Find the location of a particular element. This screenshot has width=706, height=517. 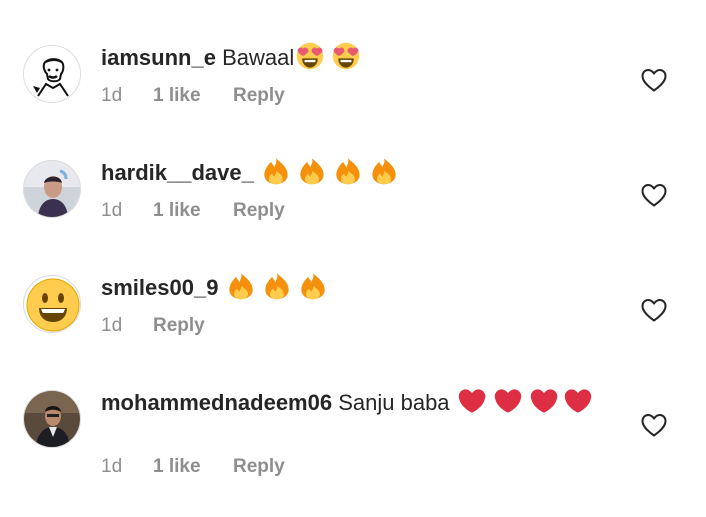

comment-text: Bawaal is located at coordinates (258, 57).